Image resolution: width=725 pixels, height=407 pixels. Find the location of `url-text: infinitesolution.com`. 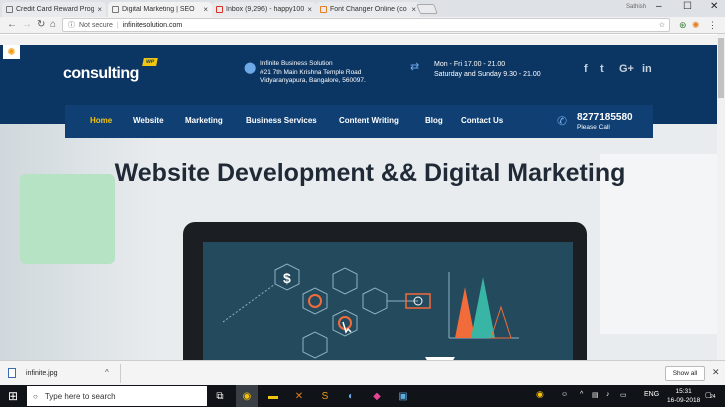

url-text: infinitesolution.com is located at coordinates (152, 25).